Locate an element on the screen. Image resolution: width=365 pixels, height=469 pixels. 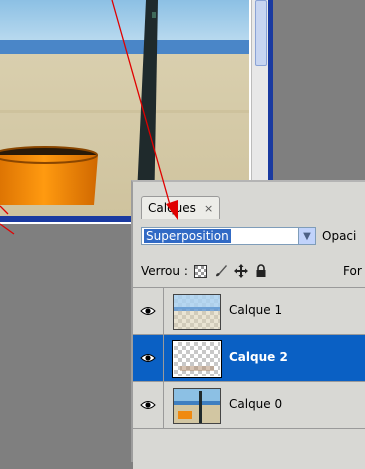
fill-label: For is located at coordinates (352, 271).